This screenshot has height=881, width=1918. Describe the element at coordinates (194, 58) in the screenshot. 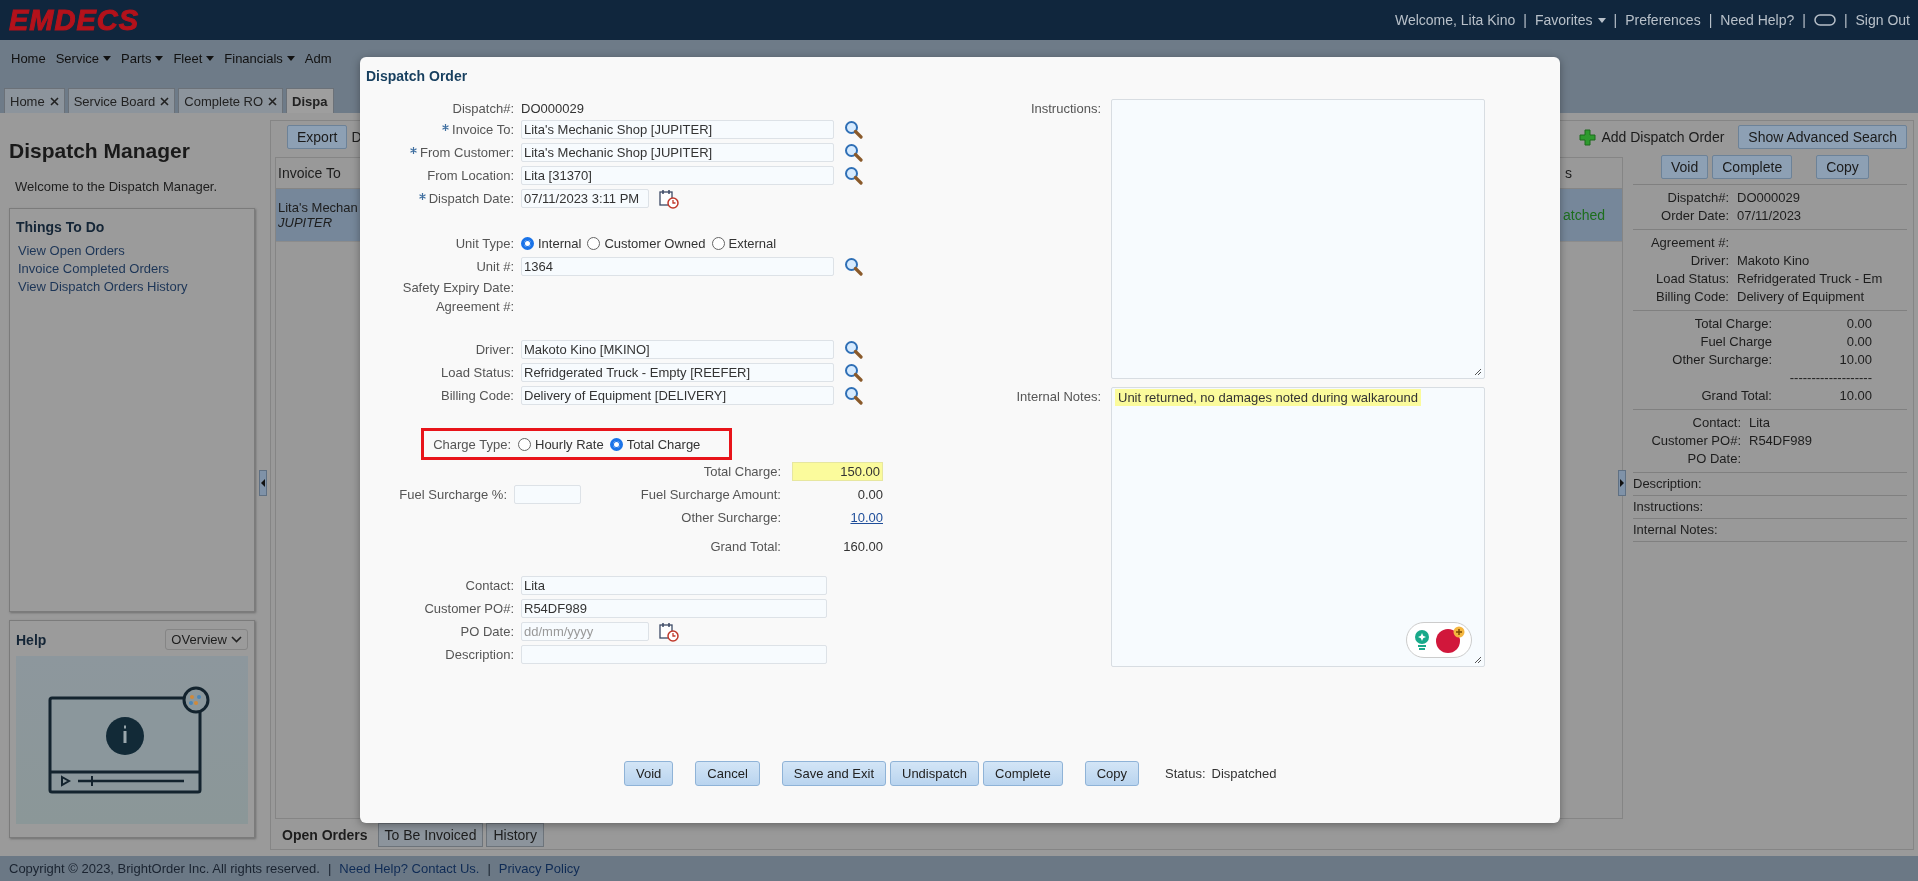

I see `menu-item: Fleet` at that location.